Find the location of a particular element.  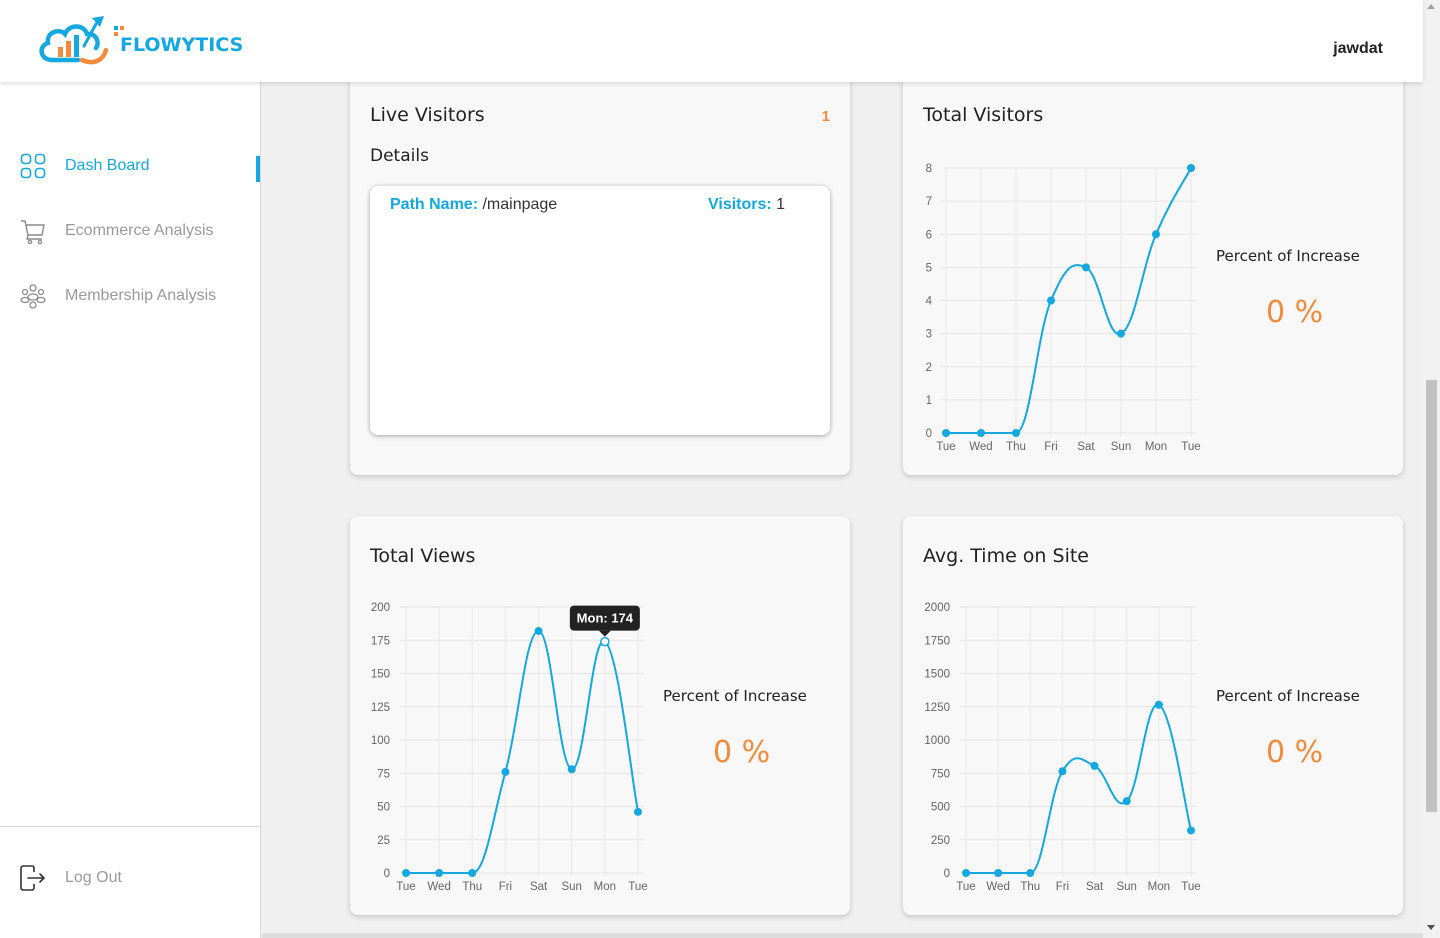

y-tick-label: 750 is located at coordinates (940, 774).